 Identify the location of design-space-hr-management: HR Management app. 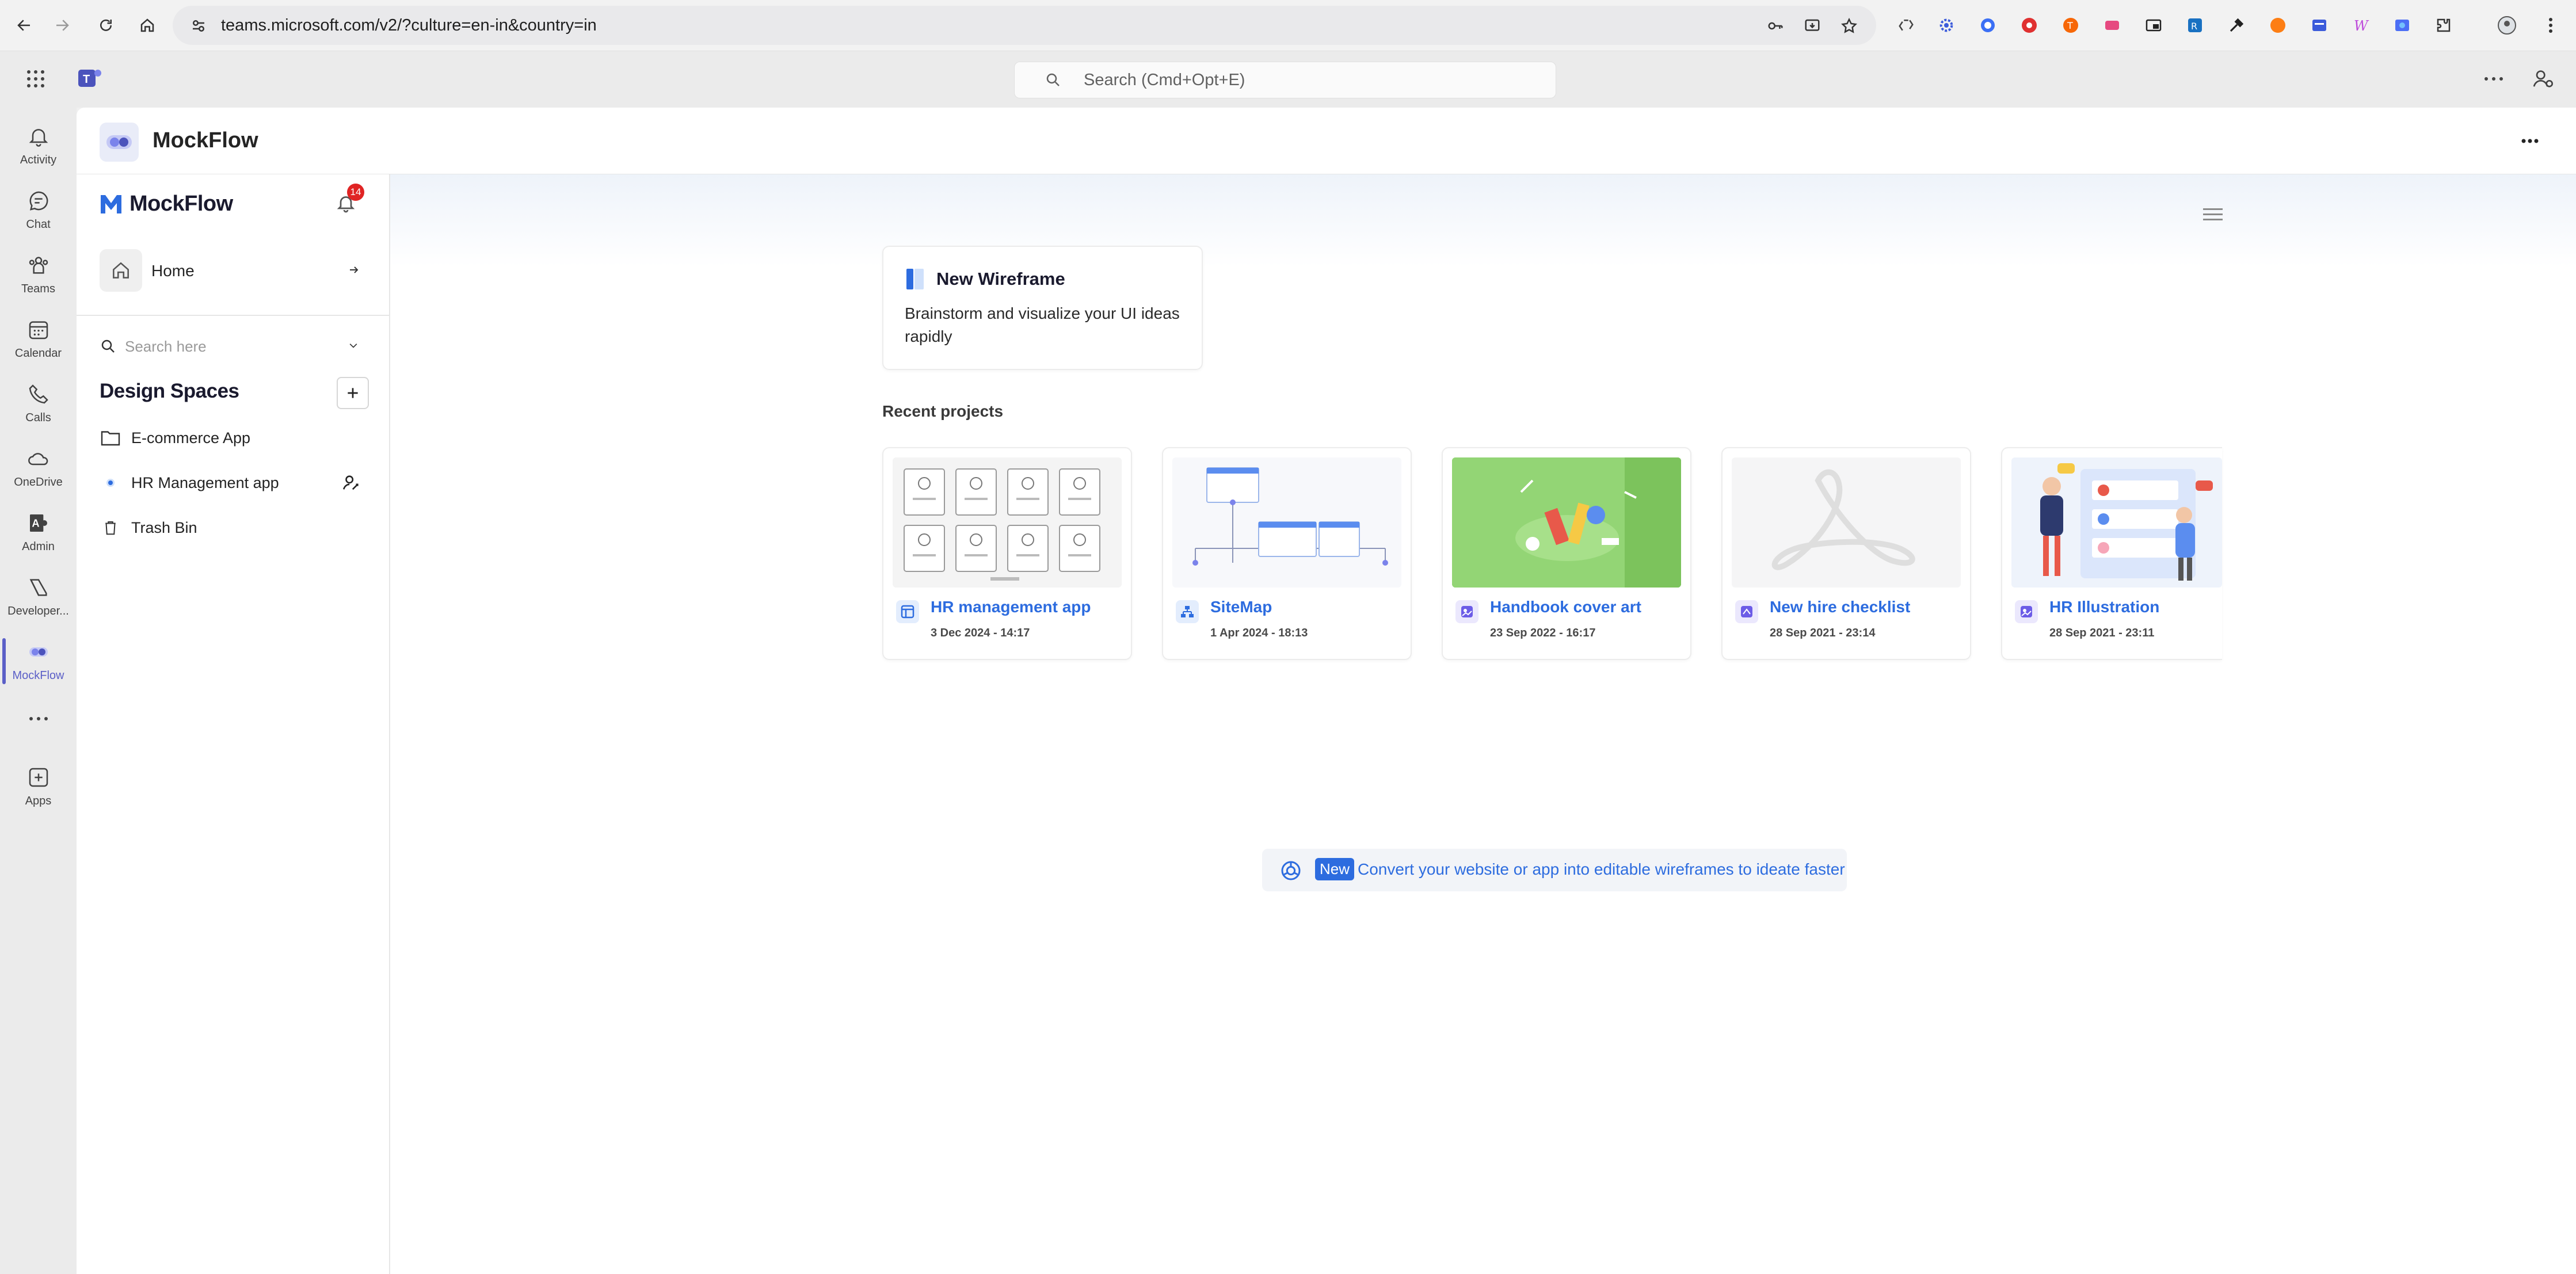
(235, 482).